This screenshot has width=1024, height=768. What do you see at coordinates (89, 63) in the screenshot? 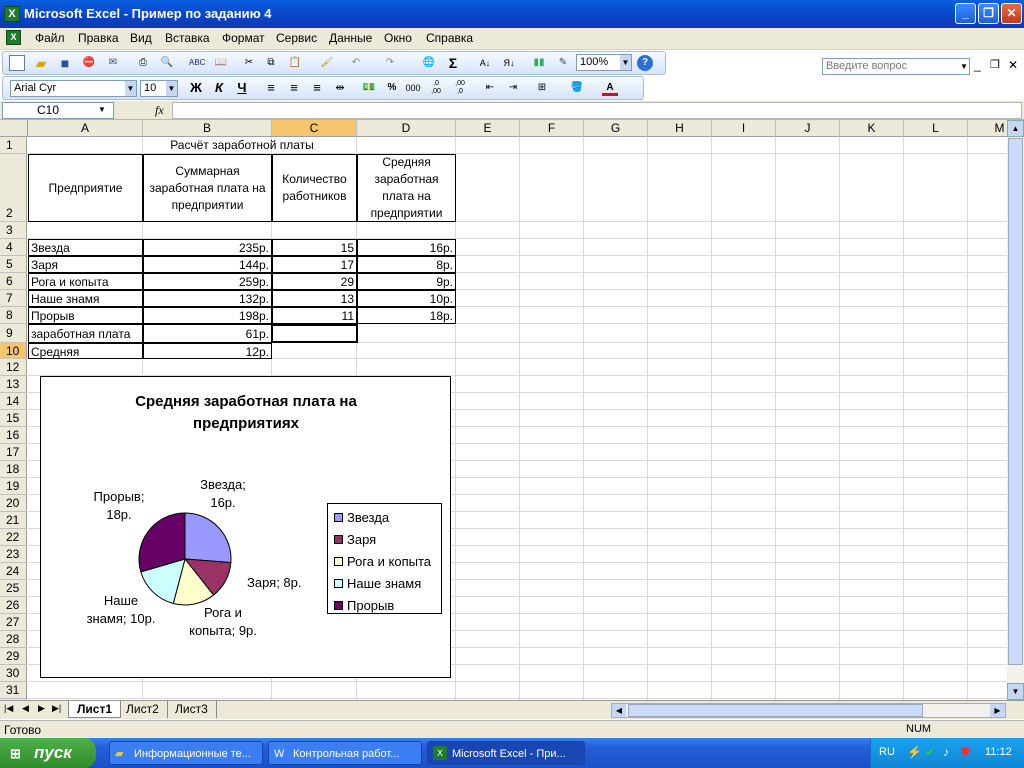
I see `permission-icon: ⛔` at bounding box center [89, 63].